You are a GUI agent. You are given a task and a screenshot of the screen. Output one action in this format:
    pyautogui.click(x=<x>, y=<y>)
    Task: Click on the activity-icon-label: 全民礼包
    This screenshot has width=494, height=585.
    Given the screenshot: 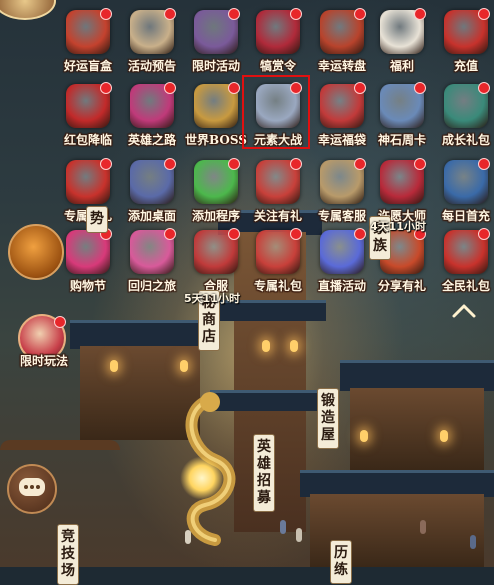 What is the action you would take?
    pyautogui.click(x=465, y=286)
    